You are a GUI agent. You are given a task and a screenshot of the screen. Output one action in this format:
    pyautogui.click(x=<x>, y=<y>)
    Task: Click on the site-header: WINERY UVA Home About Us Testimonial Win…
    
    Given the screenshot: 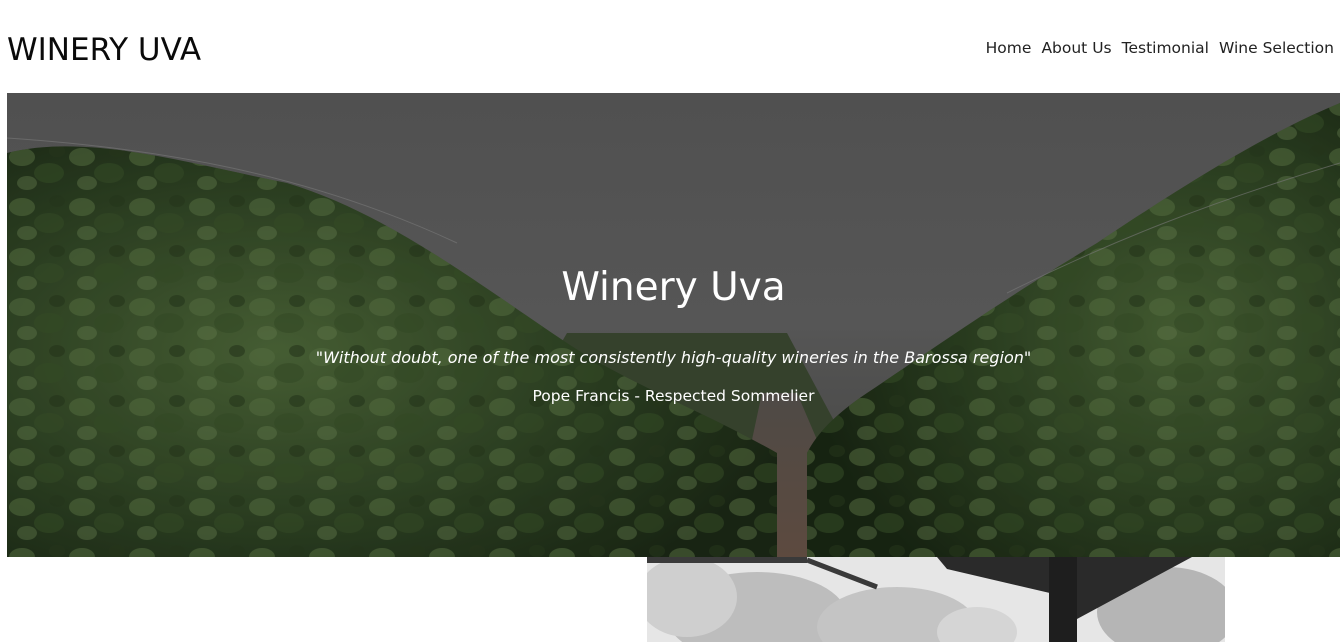 What is the action you would take?
    pyautogui.click(x=671, y=46)
    